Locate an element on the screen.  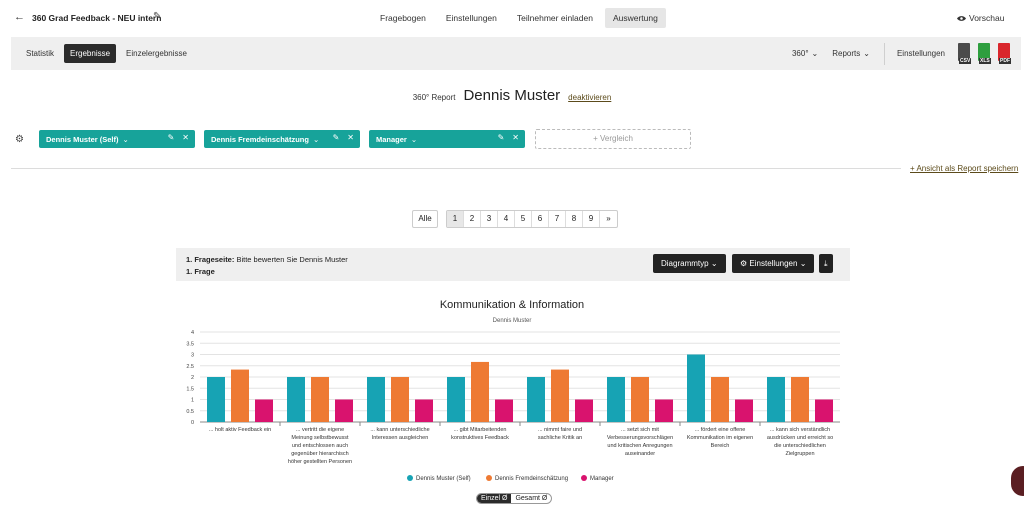
y-tick-label: 2 is located at coordinates (192, 378).